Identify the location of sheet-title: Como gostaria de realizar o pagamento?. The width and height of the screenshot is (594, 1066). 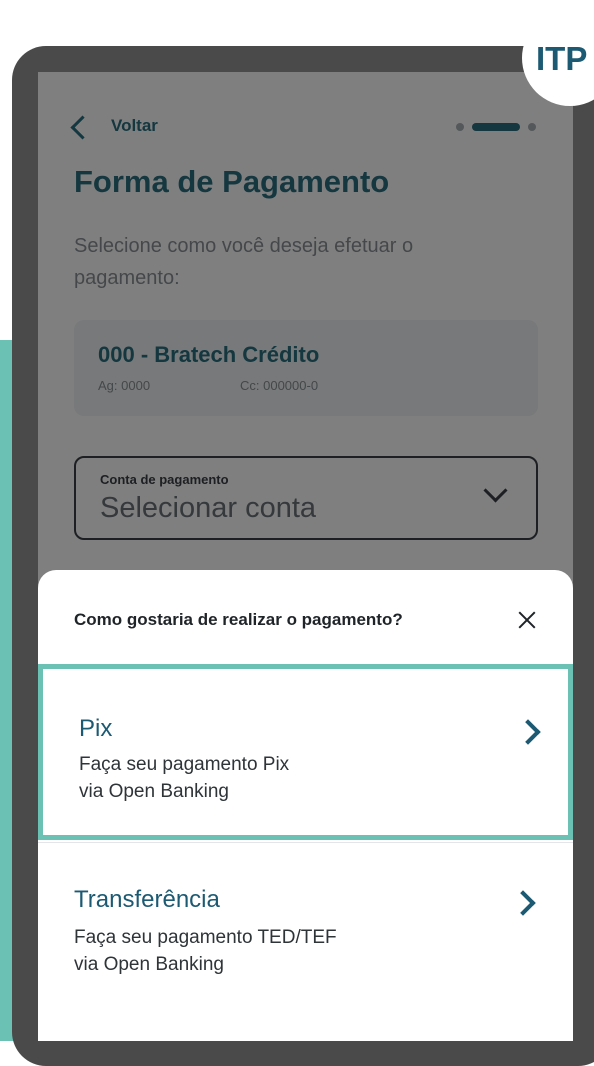
(238, 619).